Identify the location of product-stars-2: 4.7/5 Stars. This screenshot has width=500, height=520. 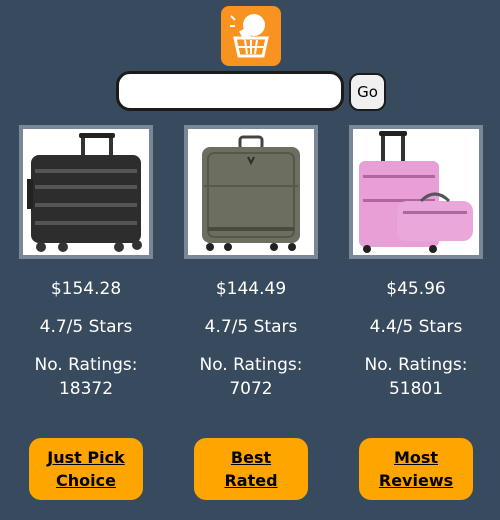
(251, 327).